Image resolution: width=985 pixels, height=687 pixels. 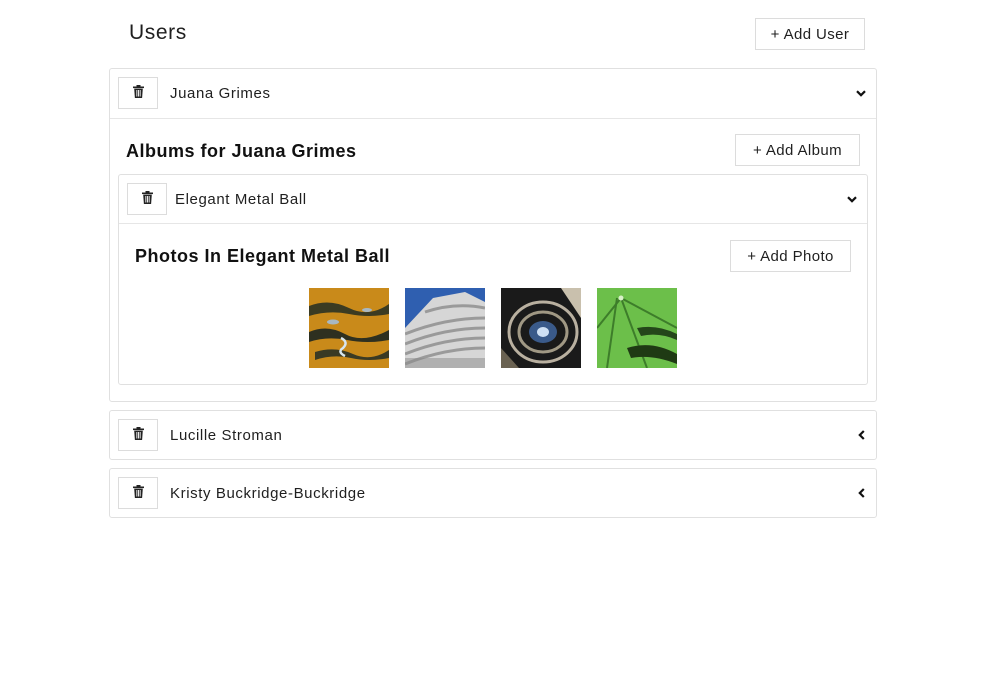 What do you see at coordinates (241, 151) in the screenshot?
I see `albums-heading: Albums for Juana Grimes` at bounding box center [241, 151].